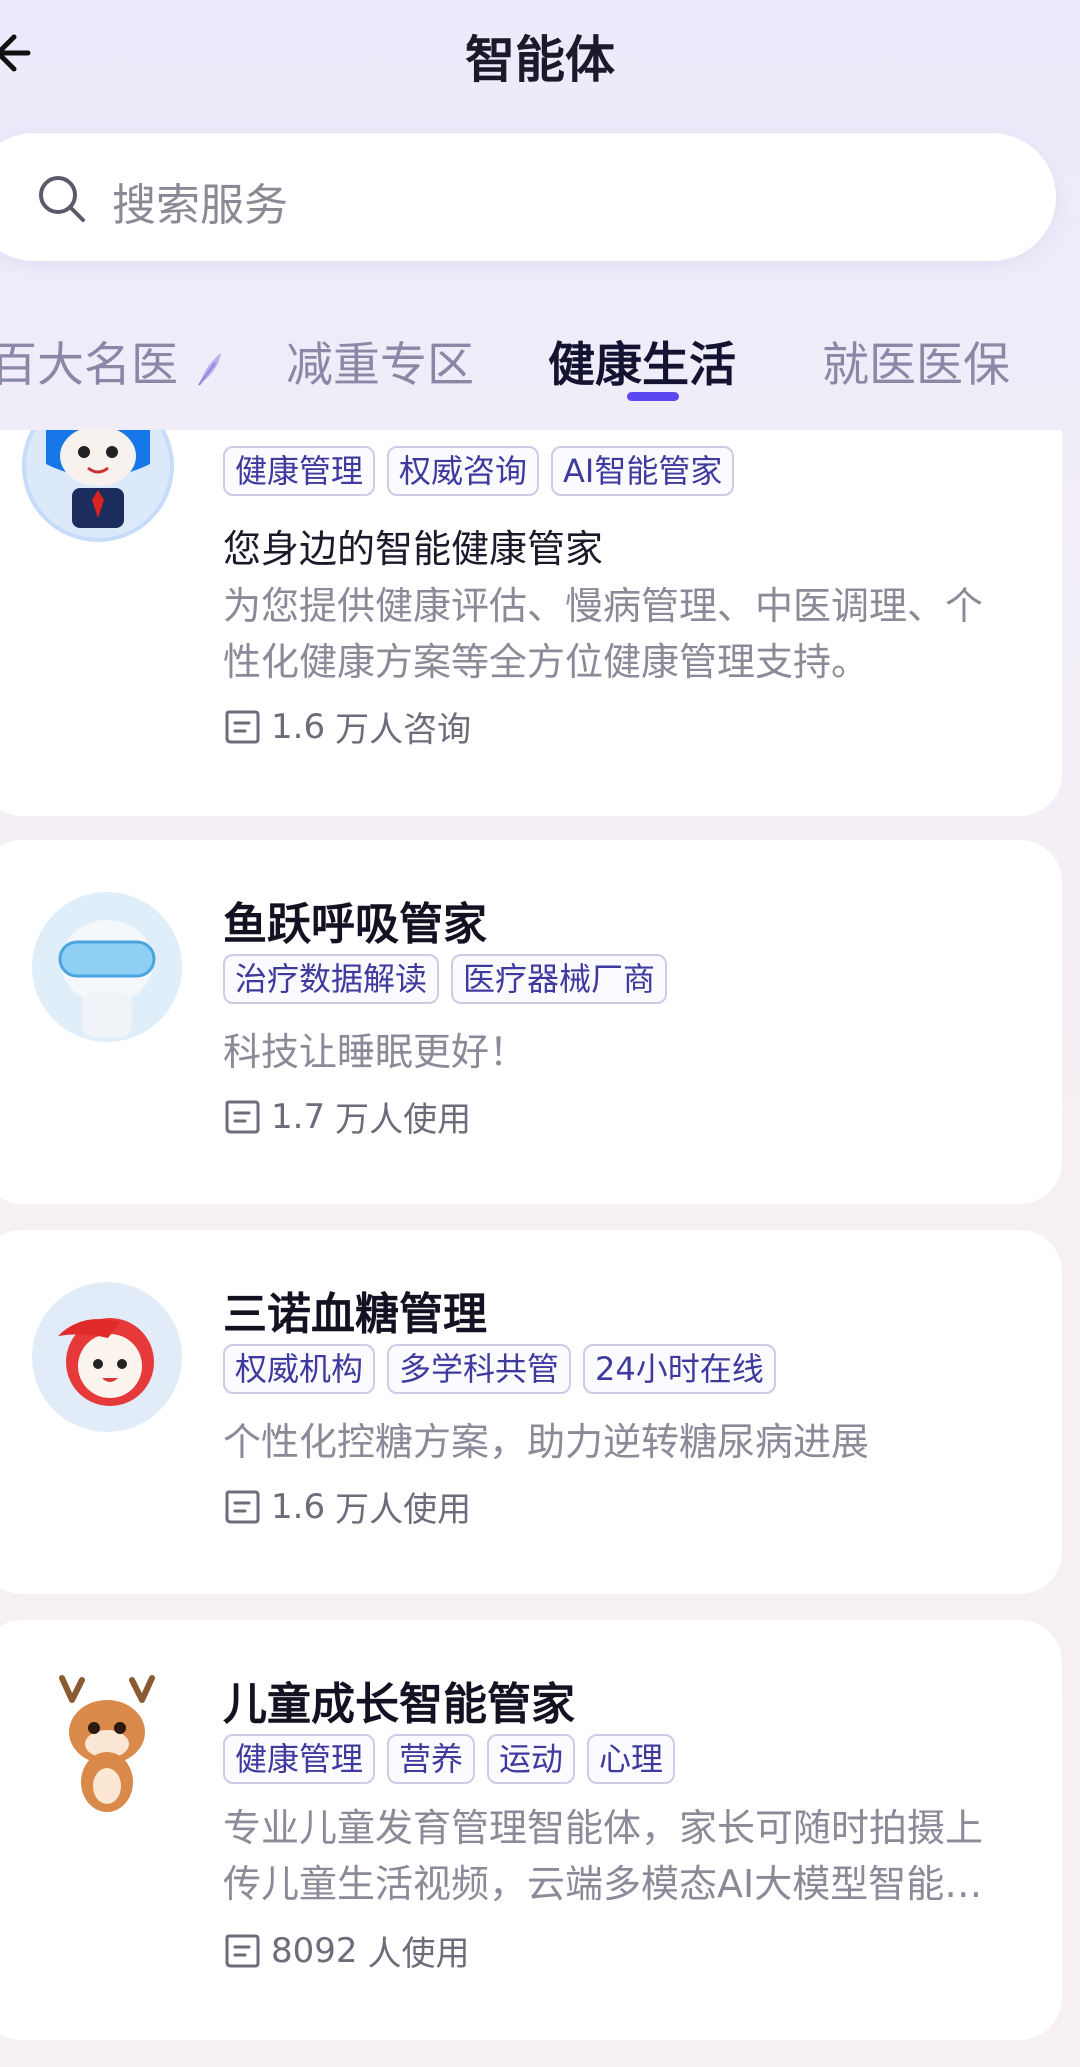  Describe the element at coordinates (298, 1116) in the screenshot. I see `stat-number: 1.7` at that location.